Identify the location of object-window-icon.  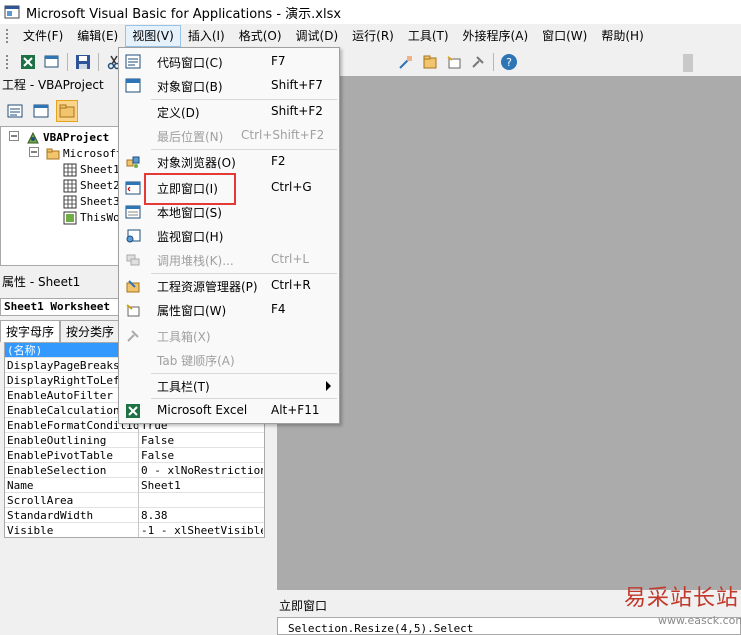
(133, 85).